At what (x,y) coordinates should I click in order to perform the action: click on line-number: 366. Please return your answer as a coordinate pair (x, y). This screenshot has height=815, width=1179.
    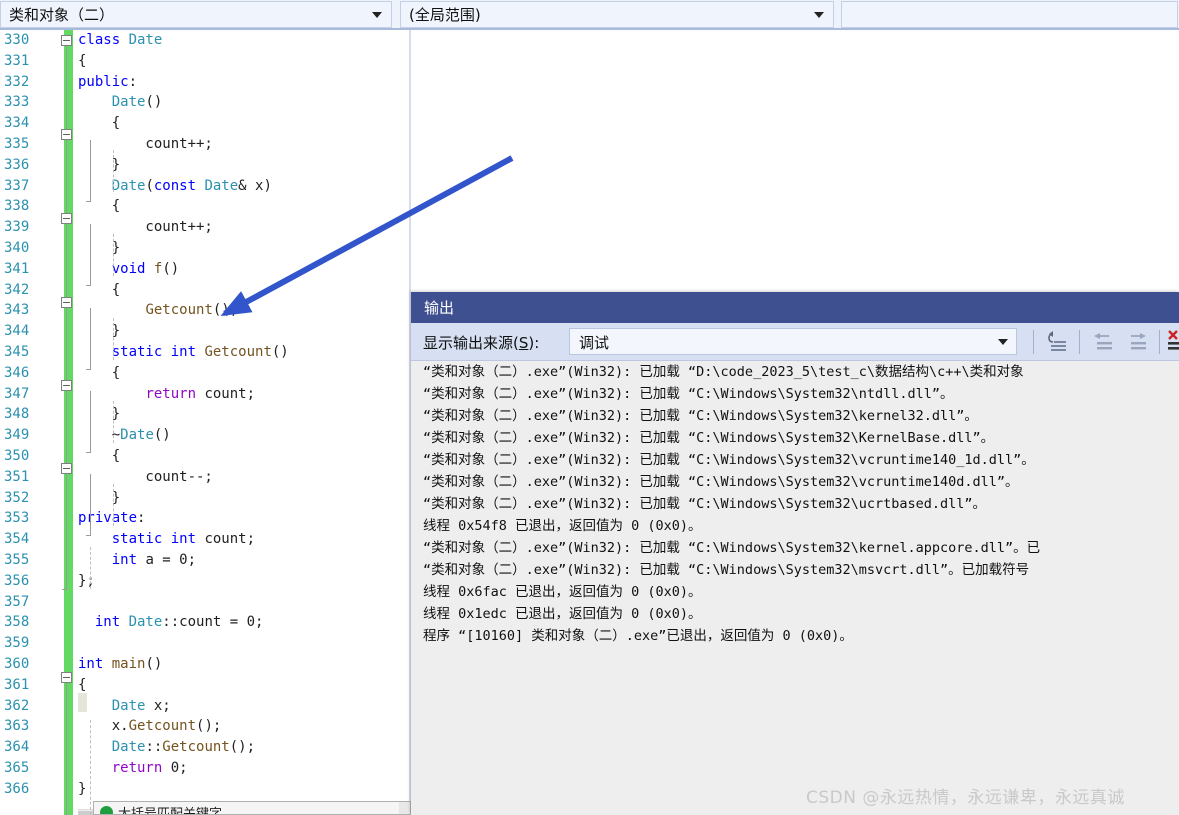
    Looking at the image, I should click on (17, 788).